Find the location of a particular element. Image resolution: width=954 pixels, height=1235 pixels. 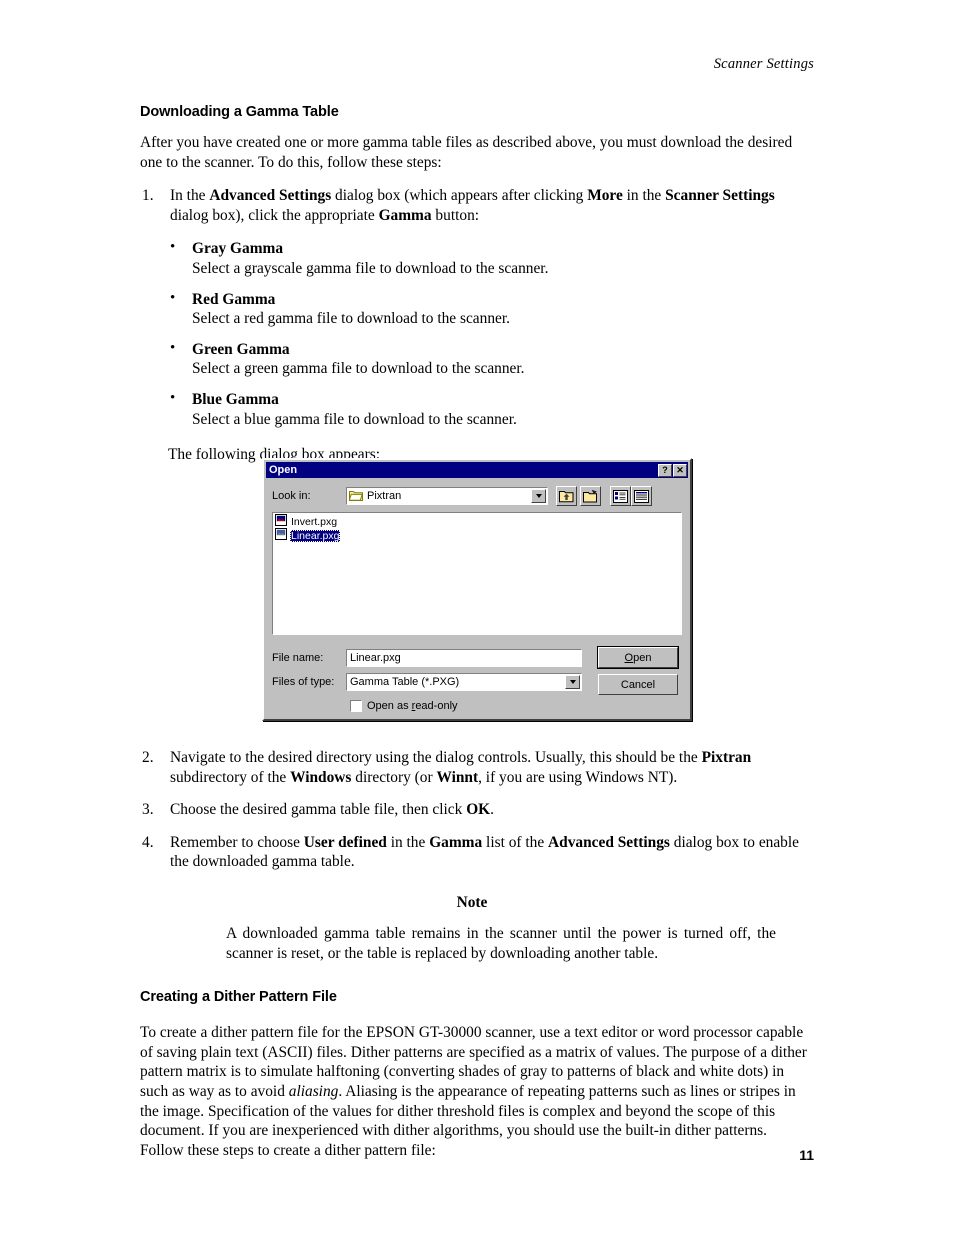

files-of-type-combobox: Gamma Table (*.PXG) is located at coordinates (464, 681).